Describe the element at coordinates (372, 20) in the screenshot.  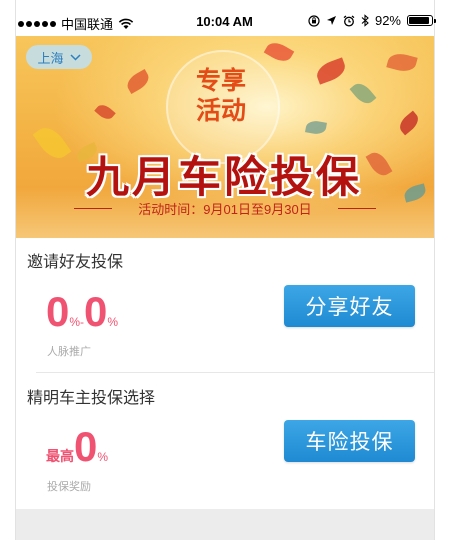
I see `status-right: 92%` at that location.